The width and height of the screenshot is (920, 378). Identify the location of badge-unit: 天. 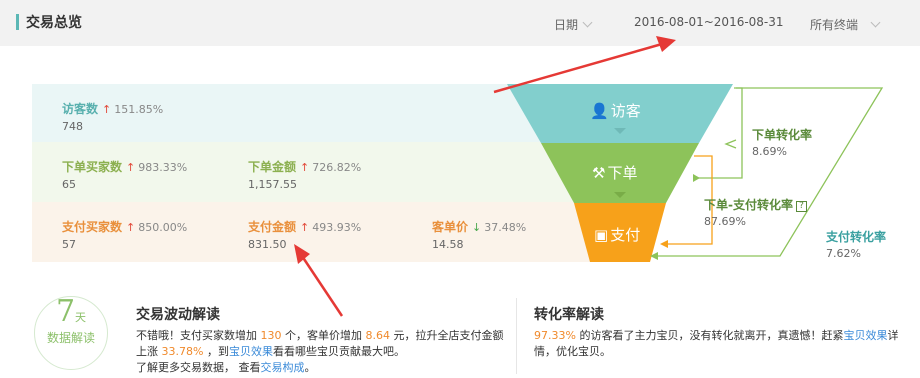
(81, 317).